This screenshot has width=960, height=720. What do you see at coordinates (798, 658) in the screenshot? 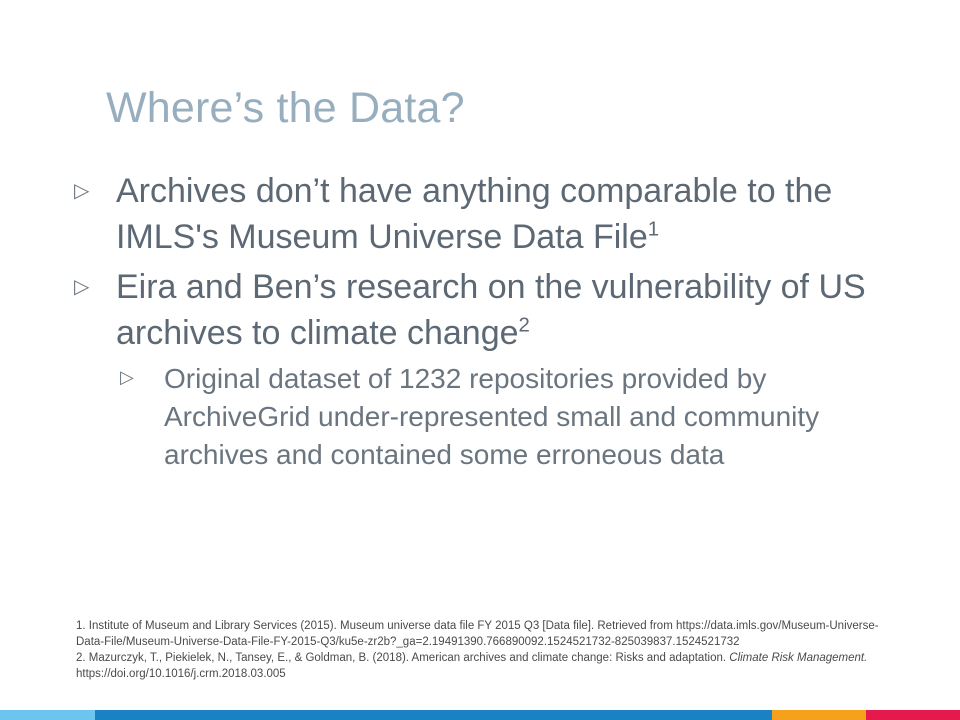
I see `reference-2-journal: Climate Risk Management.` at bounding box center [798, 658].